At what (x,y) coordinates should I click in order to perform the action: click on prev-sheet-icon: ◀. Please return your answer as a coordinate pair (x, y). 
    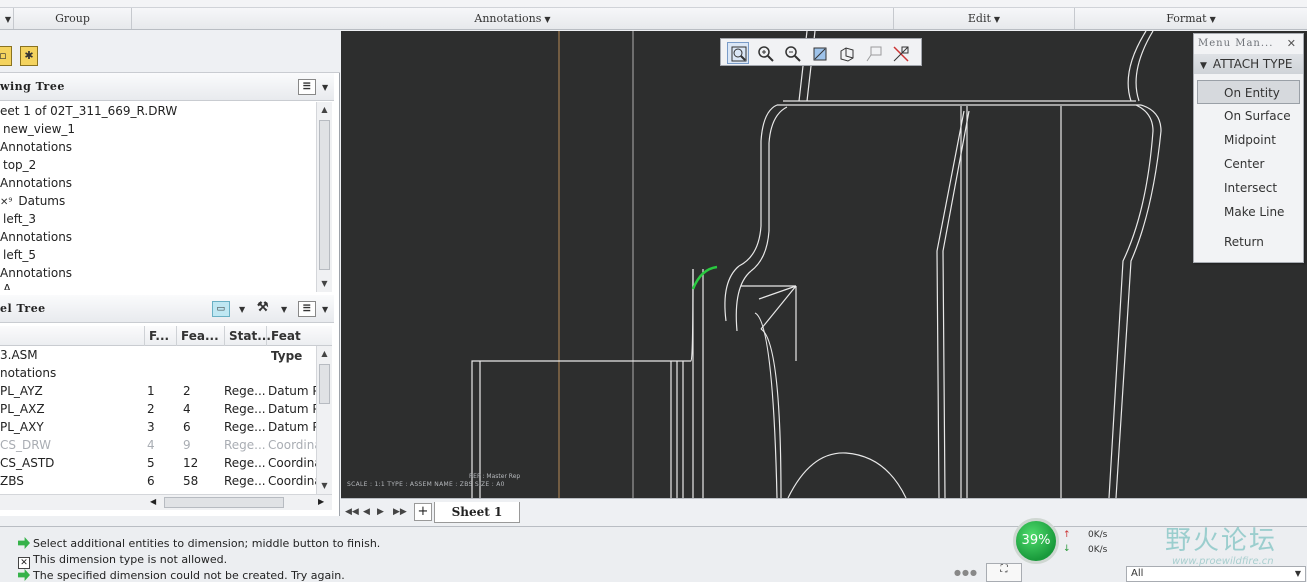
    Looking at the image, I should click on (366, 512).